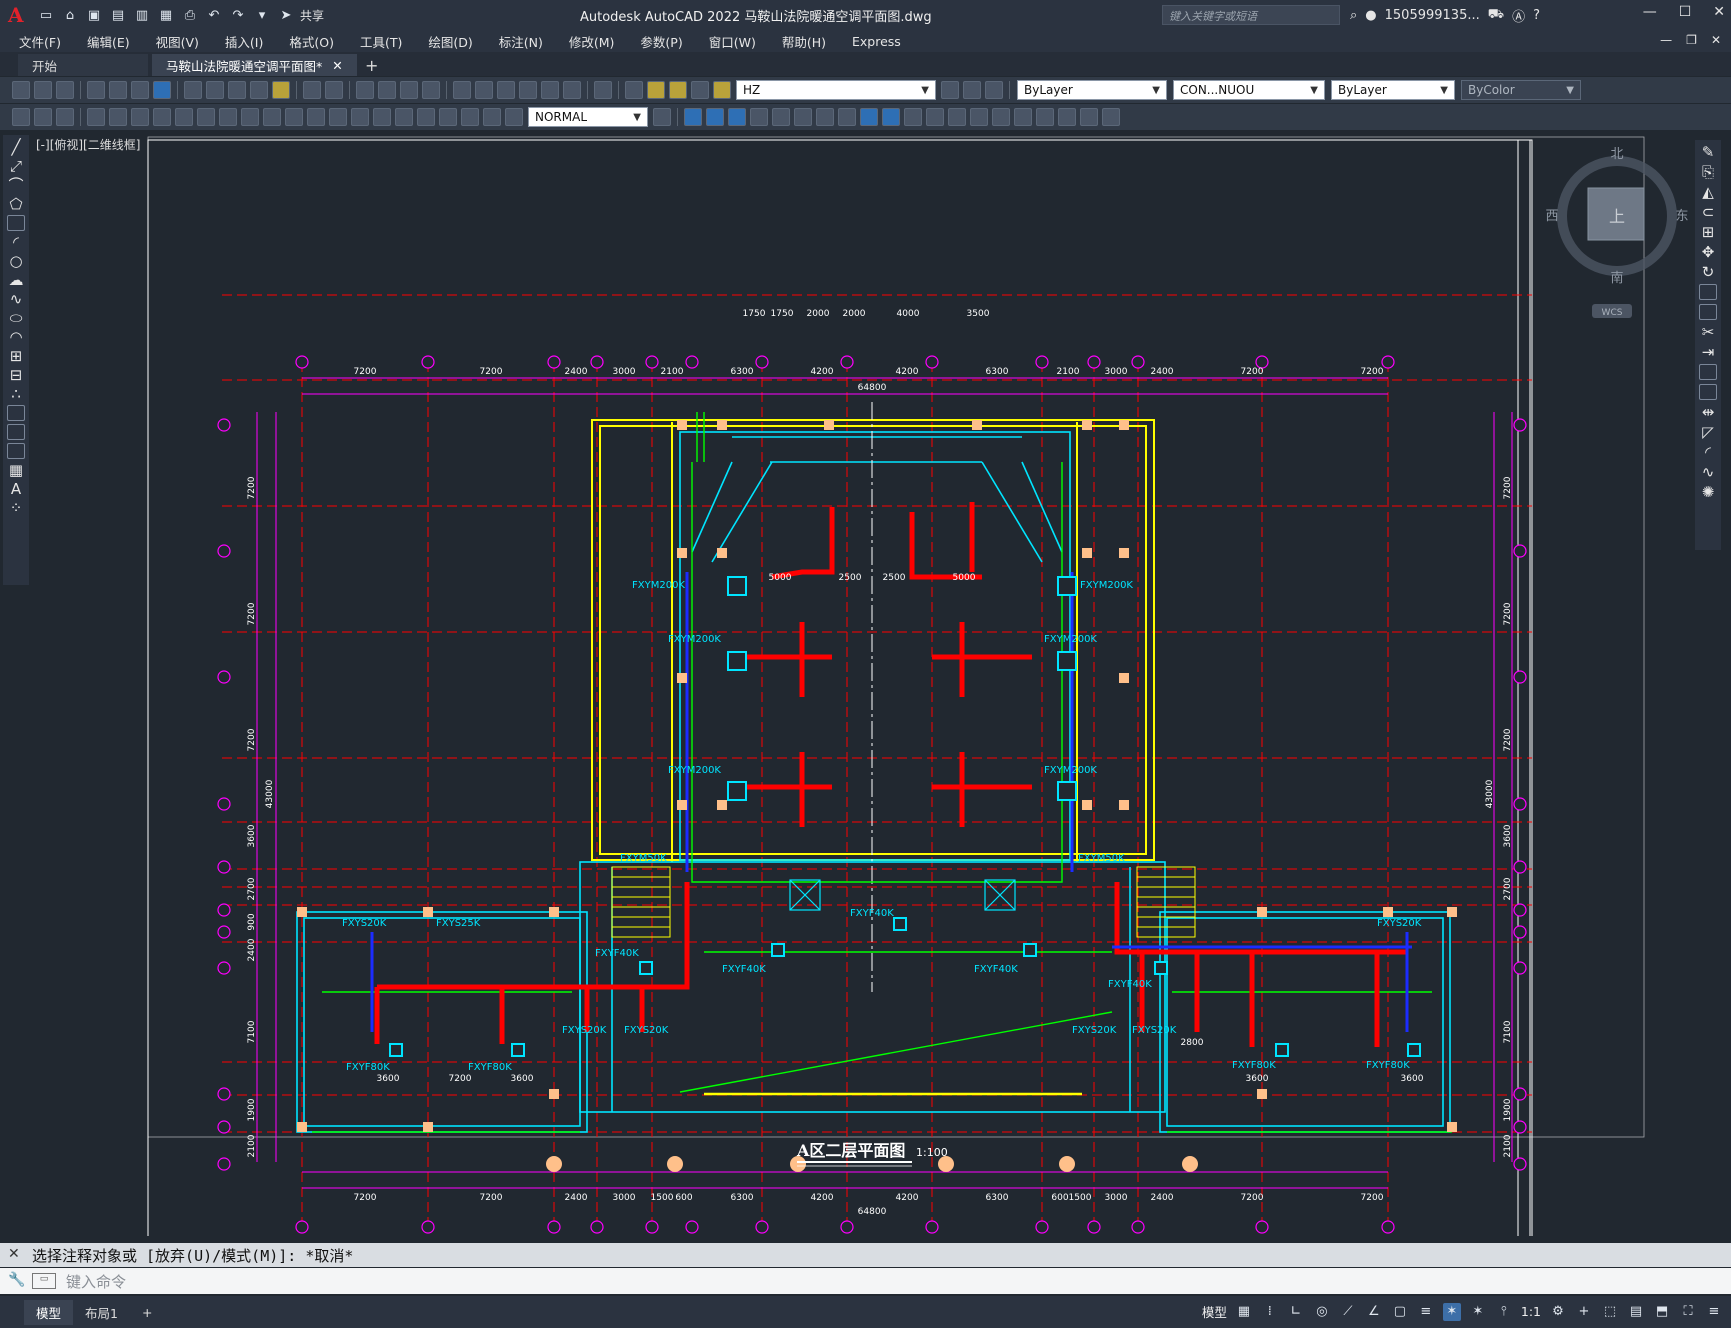 This screenshot has height=1328, width=1731. Describe the element at coordinates (40, 41) in the screenshot. I see `menu-file: 文件(F)` at that location.